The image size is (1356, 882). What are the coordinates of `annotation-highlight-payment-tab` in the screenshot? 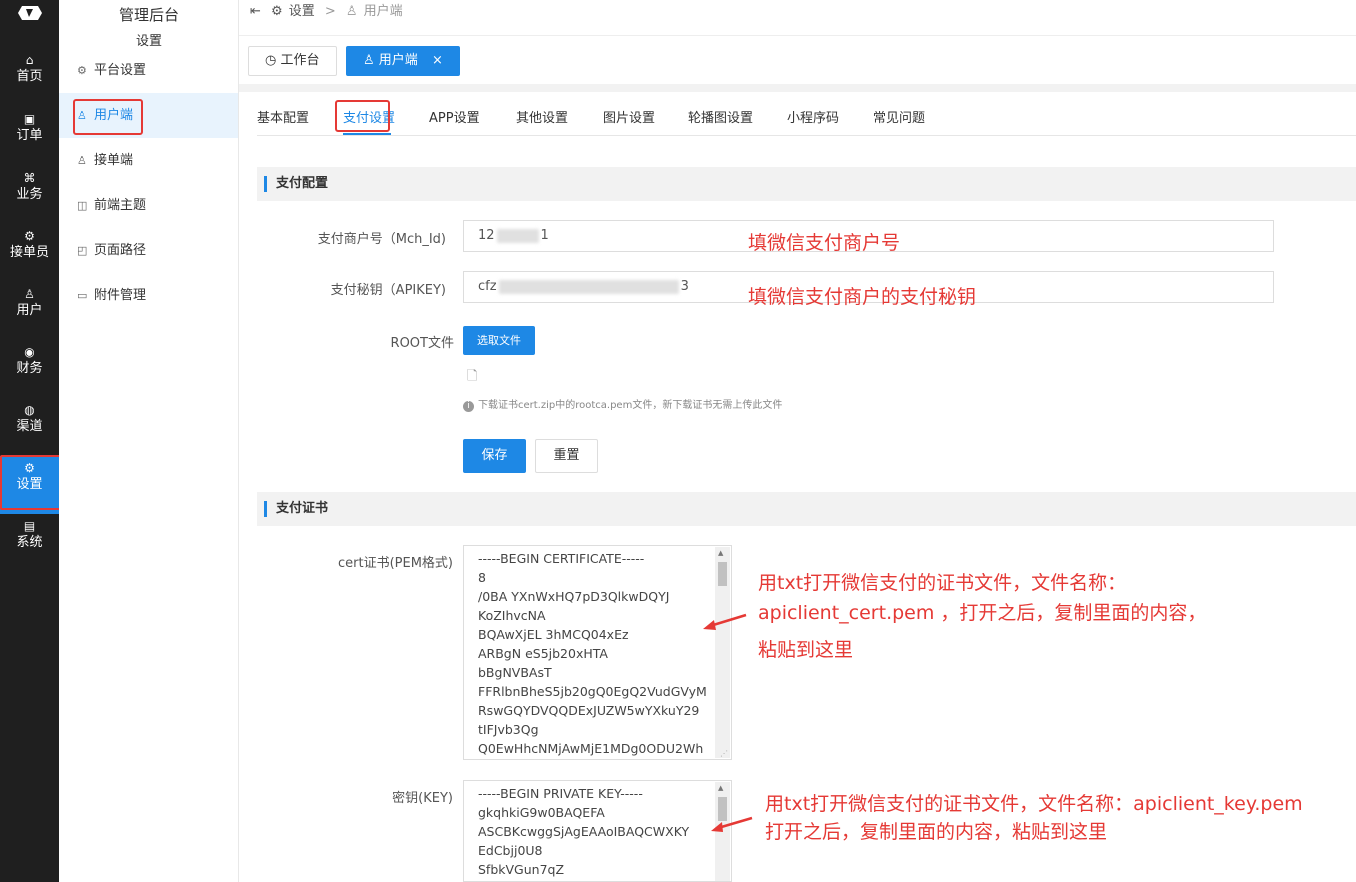 It's located at (362, 116).